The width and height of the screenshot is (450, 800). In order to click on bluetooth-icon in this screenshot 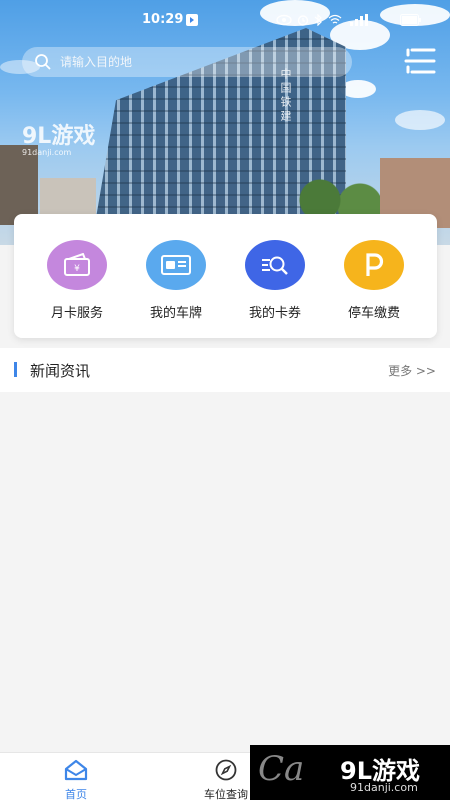, I will do `click(318, 20)`.